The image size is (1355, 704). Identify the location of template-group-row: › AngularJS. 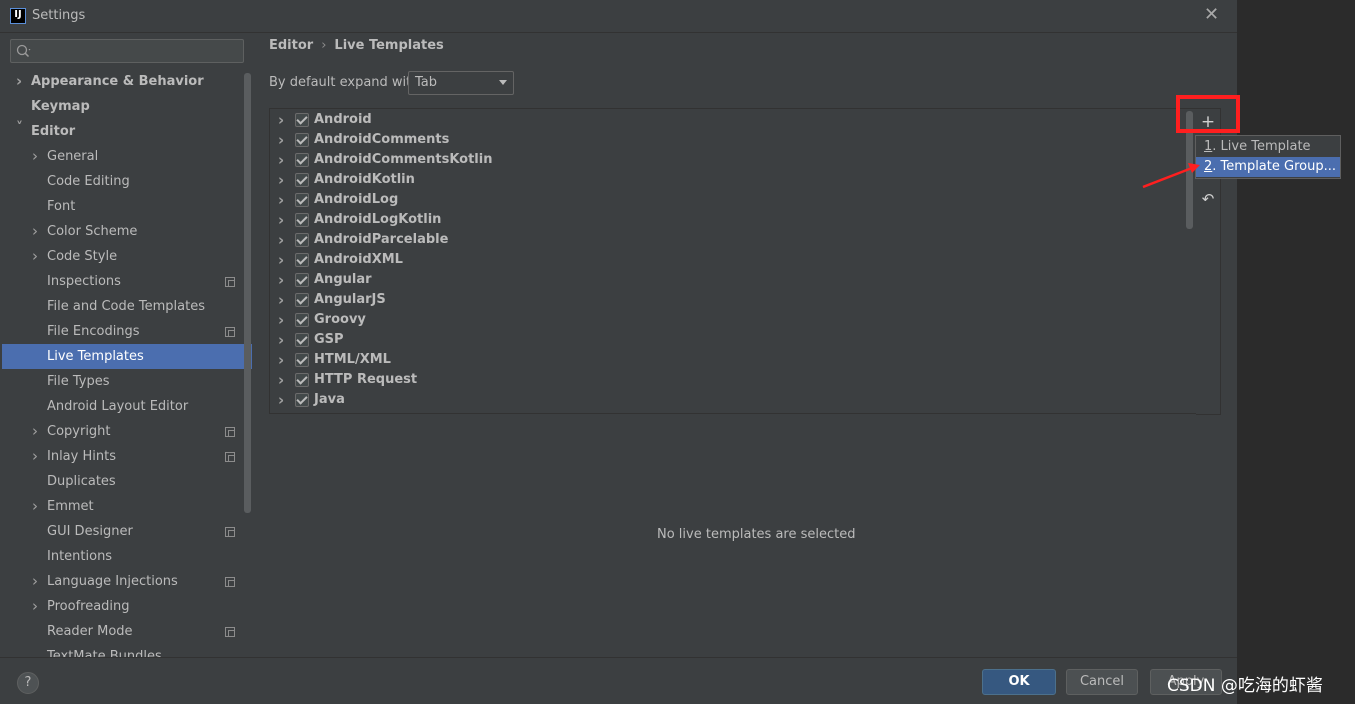
(730, 300).